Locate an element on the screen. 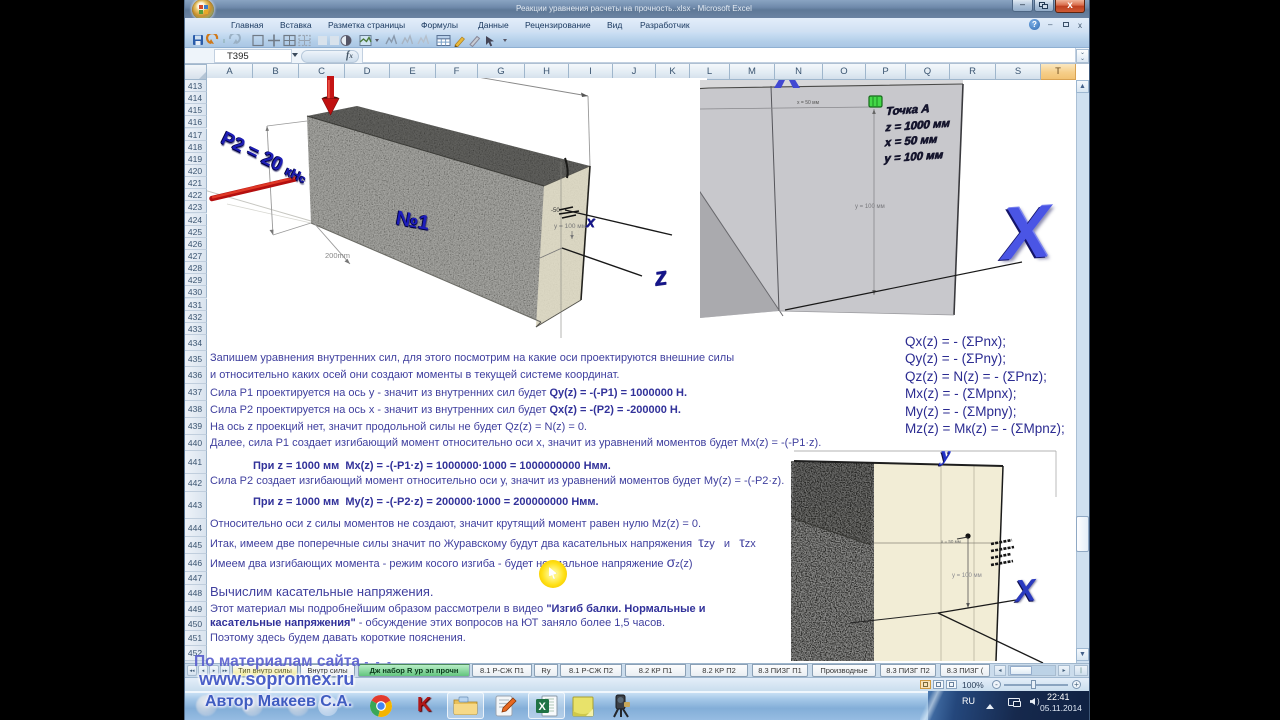 The height and width of the screenshot is (720, 1280). svg-text: 200mm is located at coordinates (337, 255).